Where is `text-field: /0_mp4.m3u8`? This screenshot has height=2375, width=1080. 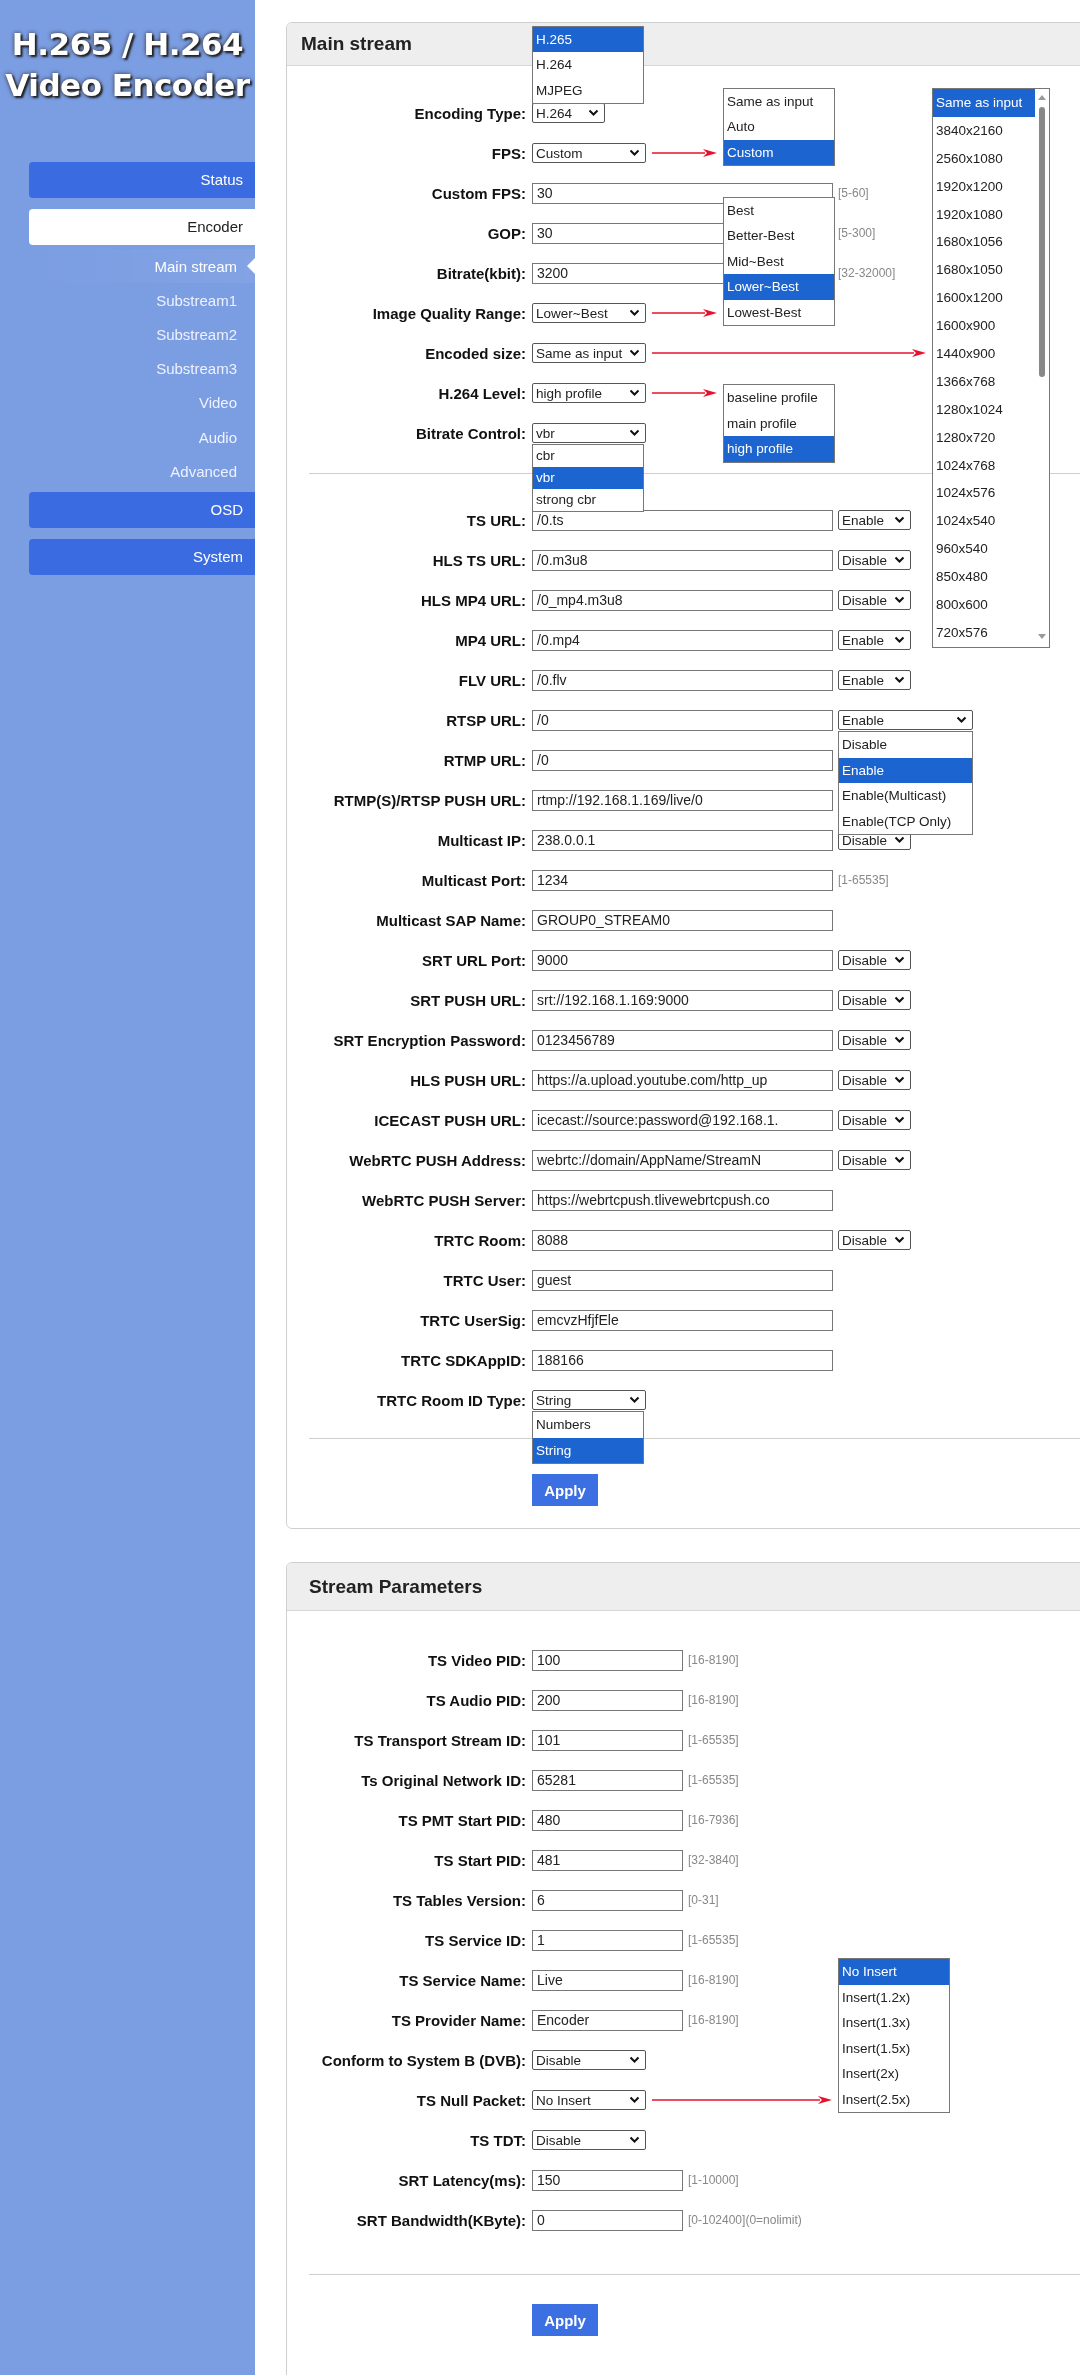 text-field: /0_mp4.m3u8 is located at coordinates (682, 600).